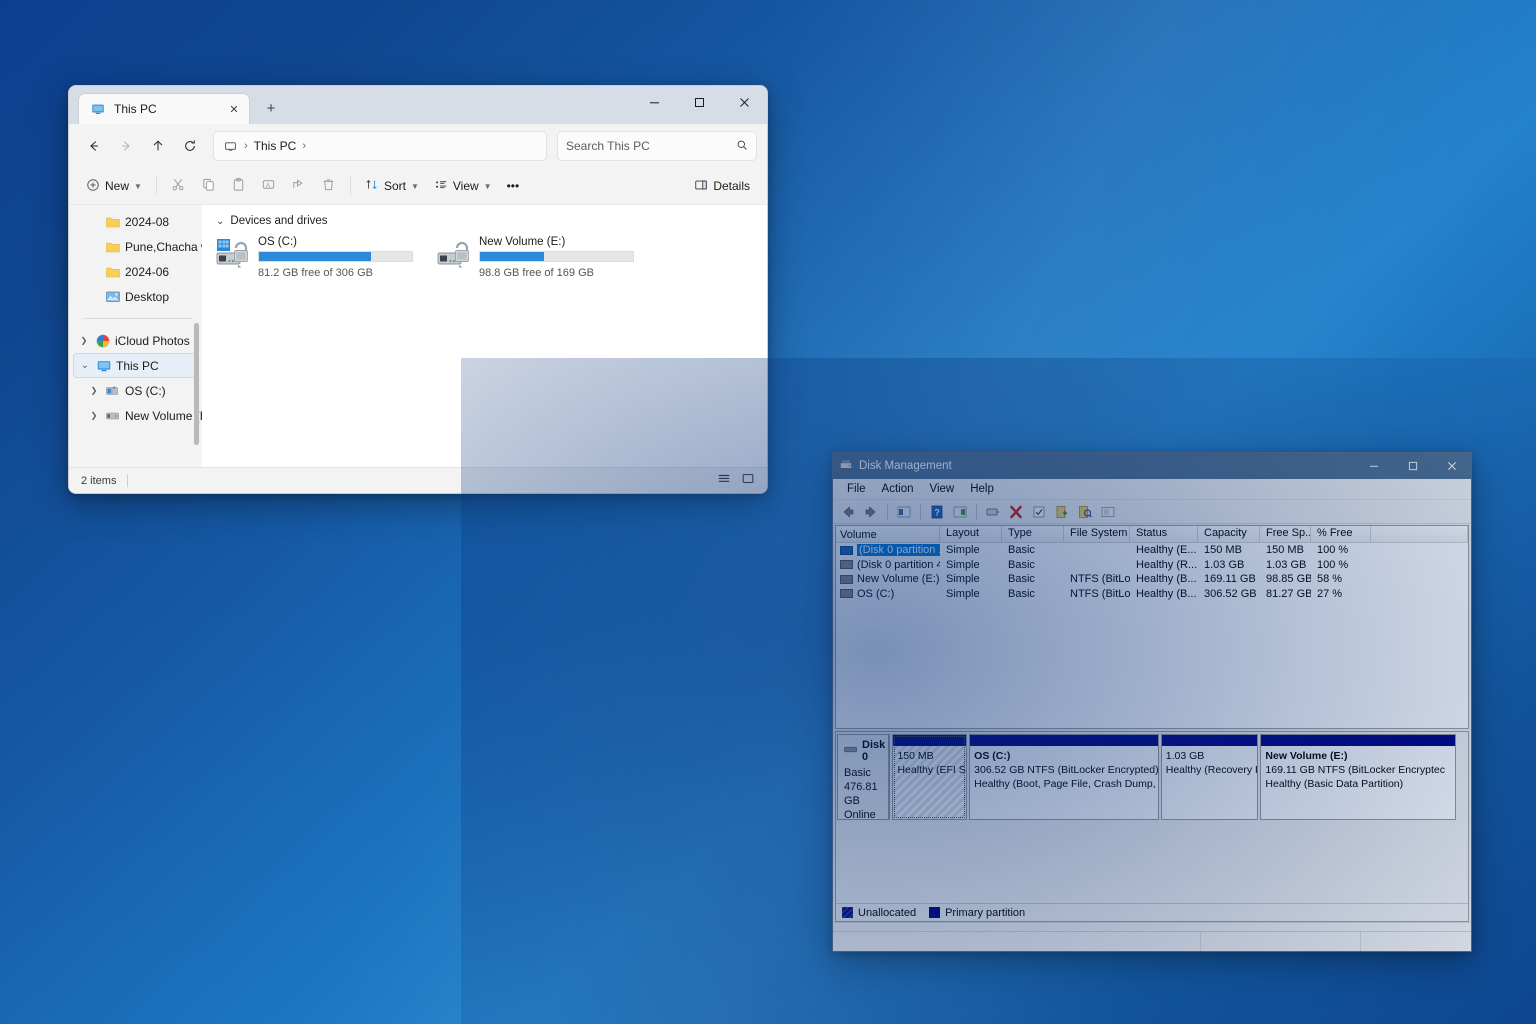  I want to click on show-hide-action-pane-icon, so click(1108, 512).